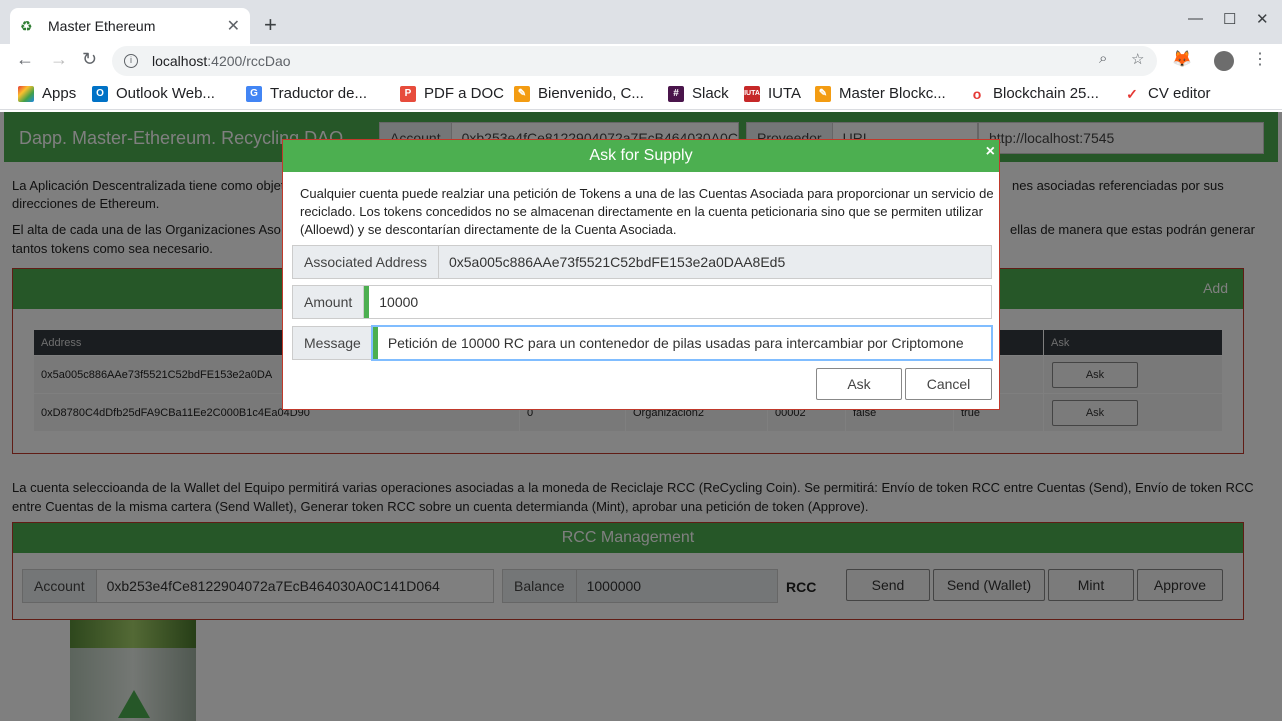 The height and width of the screenshot is (721, 1282). What do you see at coordinates (100, 93) in the screenshot?
I see `outlook-icon: O` at bounding box center [100, 93].